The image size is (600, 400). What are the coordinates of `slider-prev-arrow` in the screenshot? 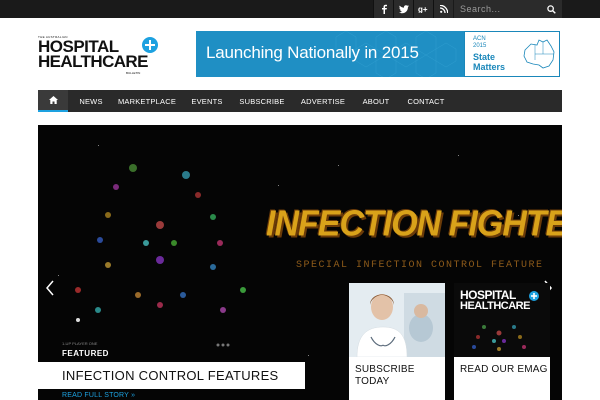 It's located at (50, 288).